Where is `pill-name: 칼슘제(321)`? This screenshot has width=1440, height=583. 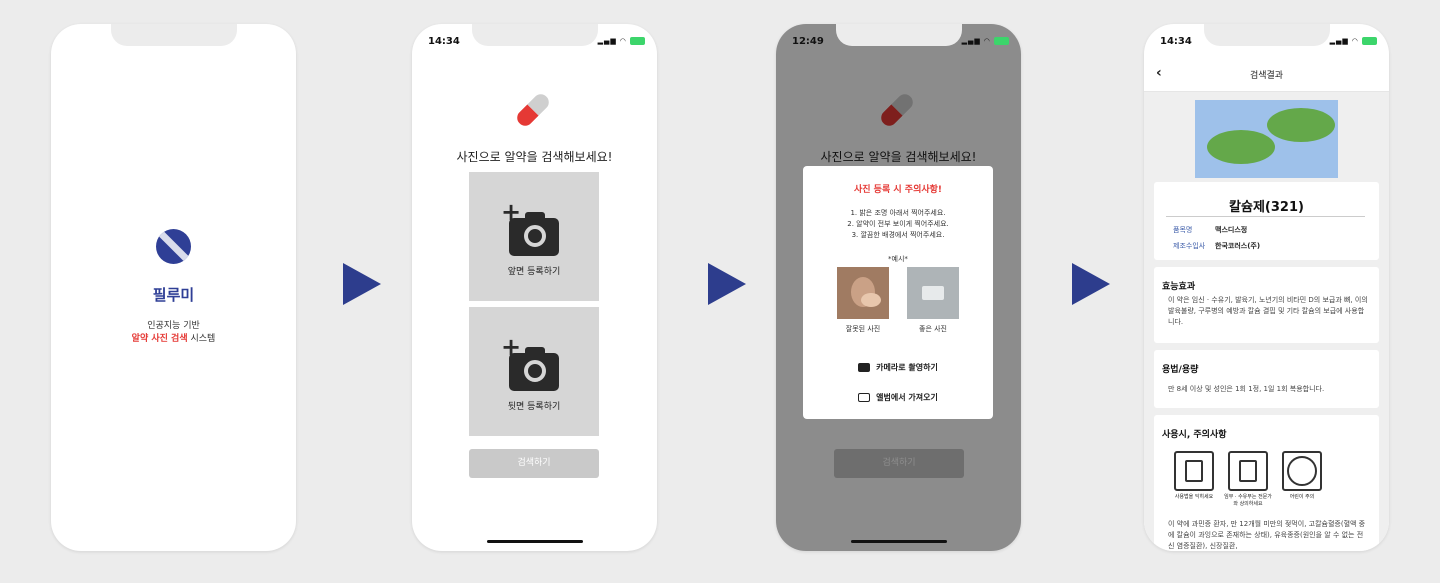
pill-name: 칼슘제(321) is located at coordinates (1266, 207).